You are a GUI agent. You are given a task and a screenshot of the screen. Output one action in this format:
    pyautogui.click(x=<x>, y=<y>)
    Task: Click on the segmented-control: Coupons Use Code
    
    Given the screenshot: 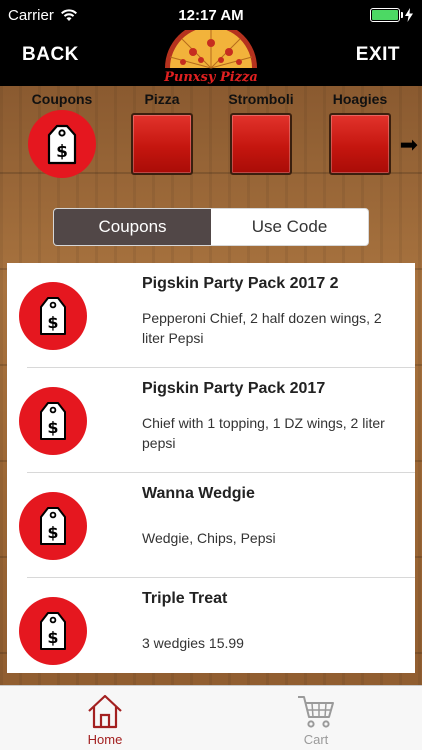 What is the action you would take?
    pyautogui.click(x=211, y=227)
    